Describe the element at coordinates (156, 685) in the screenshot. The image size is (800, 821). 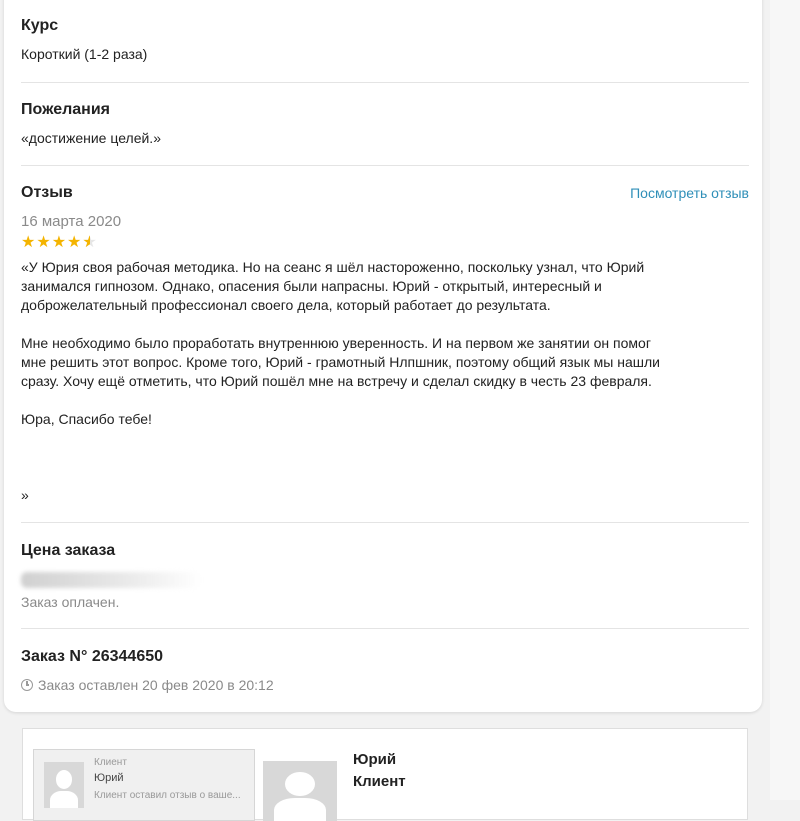
I see `order-placed-date: Заказ оставлен 20 фев 2020 в 20:12` at that location.